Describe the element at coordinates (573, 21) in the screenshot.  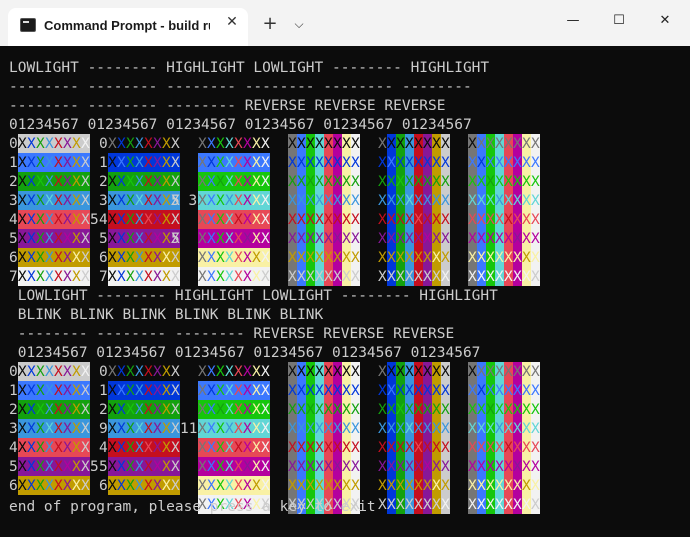
I see `minimize-button: —` at that location.